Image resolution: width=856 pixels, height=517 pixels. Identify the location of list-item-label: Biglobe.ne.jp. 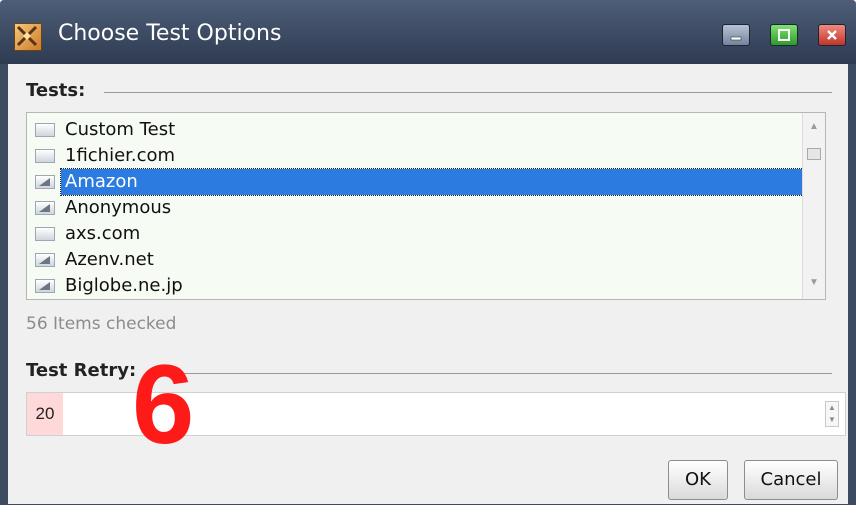
(124, 285).